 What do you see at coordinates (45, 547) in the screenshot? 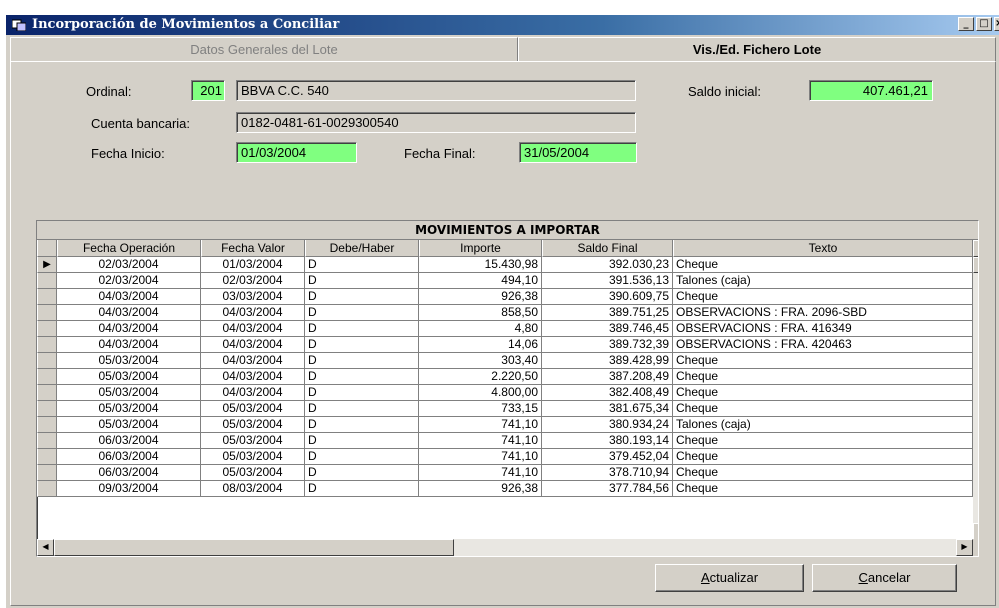
I see `scroll-left-button: ◀` at bounding box center [45, 547].